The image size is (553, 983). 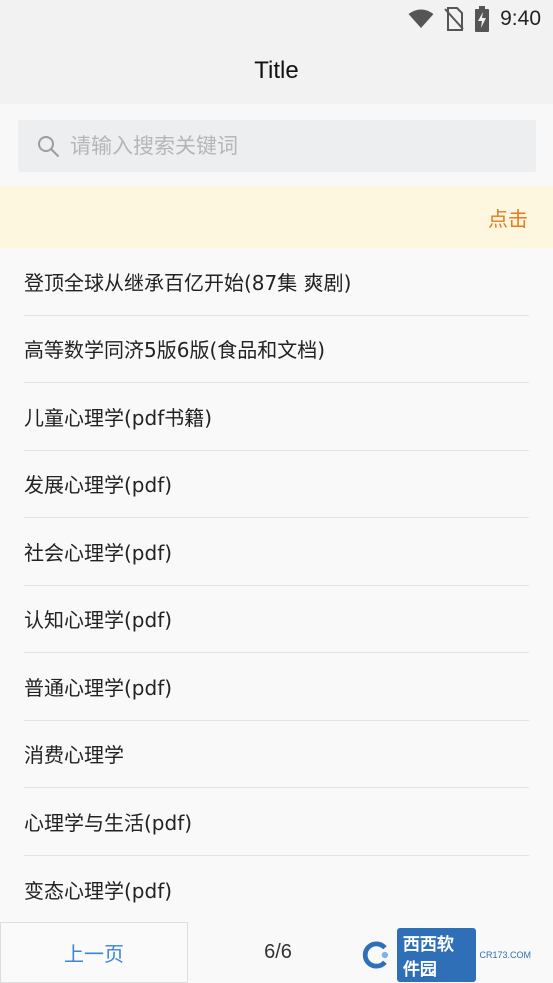 I want to click on watermark-site: CR173.COM, so click(x=505, y=955).